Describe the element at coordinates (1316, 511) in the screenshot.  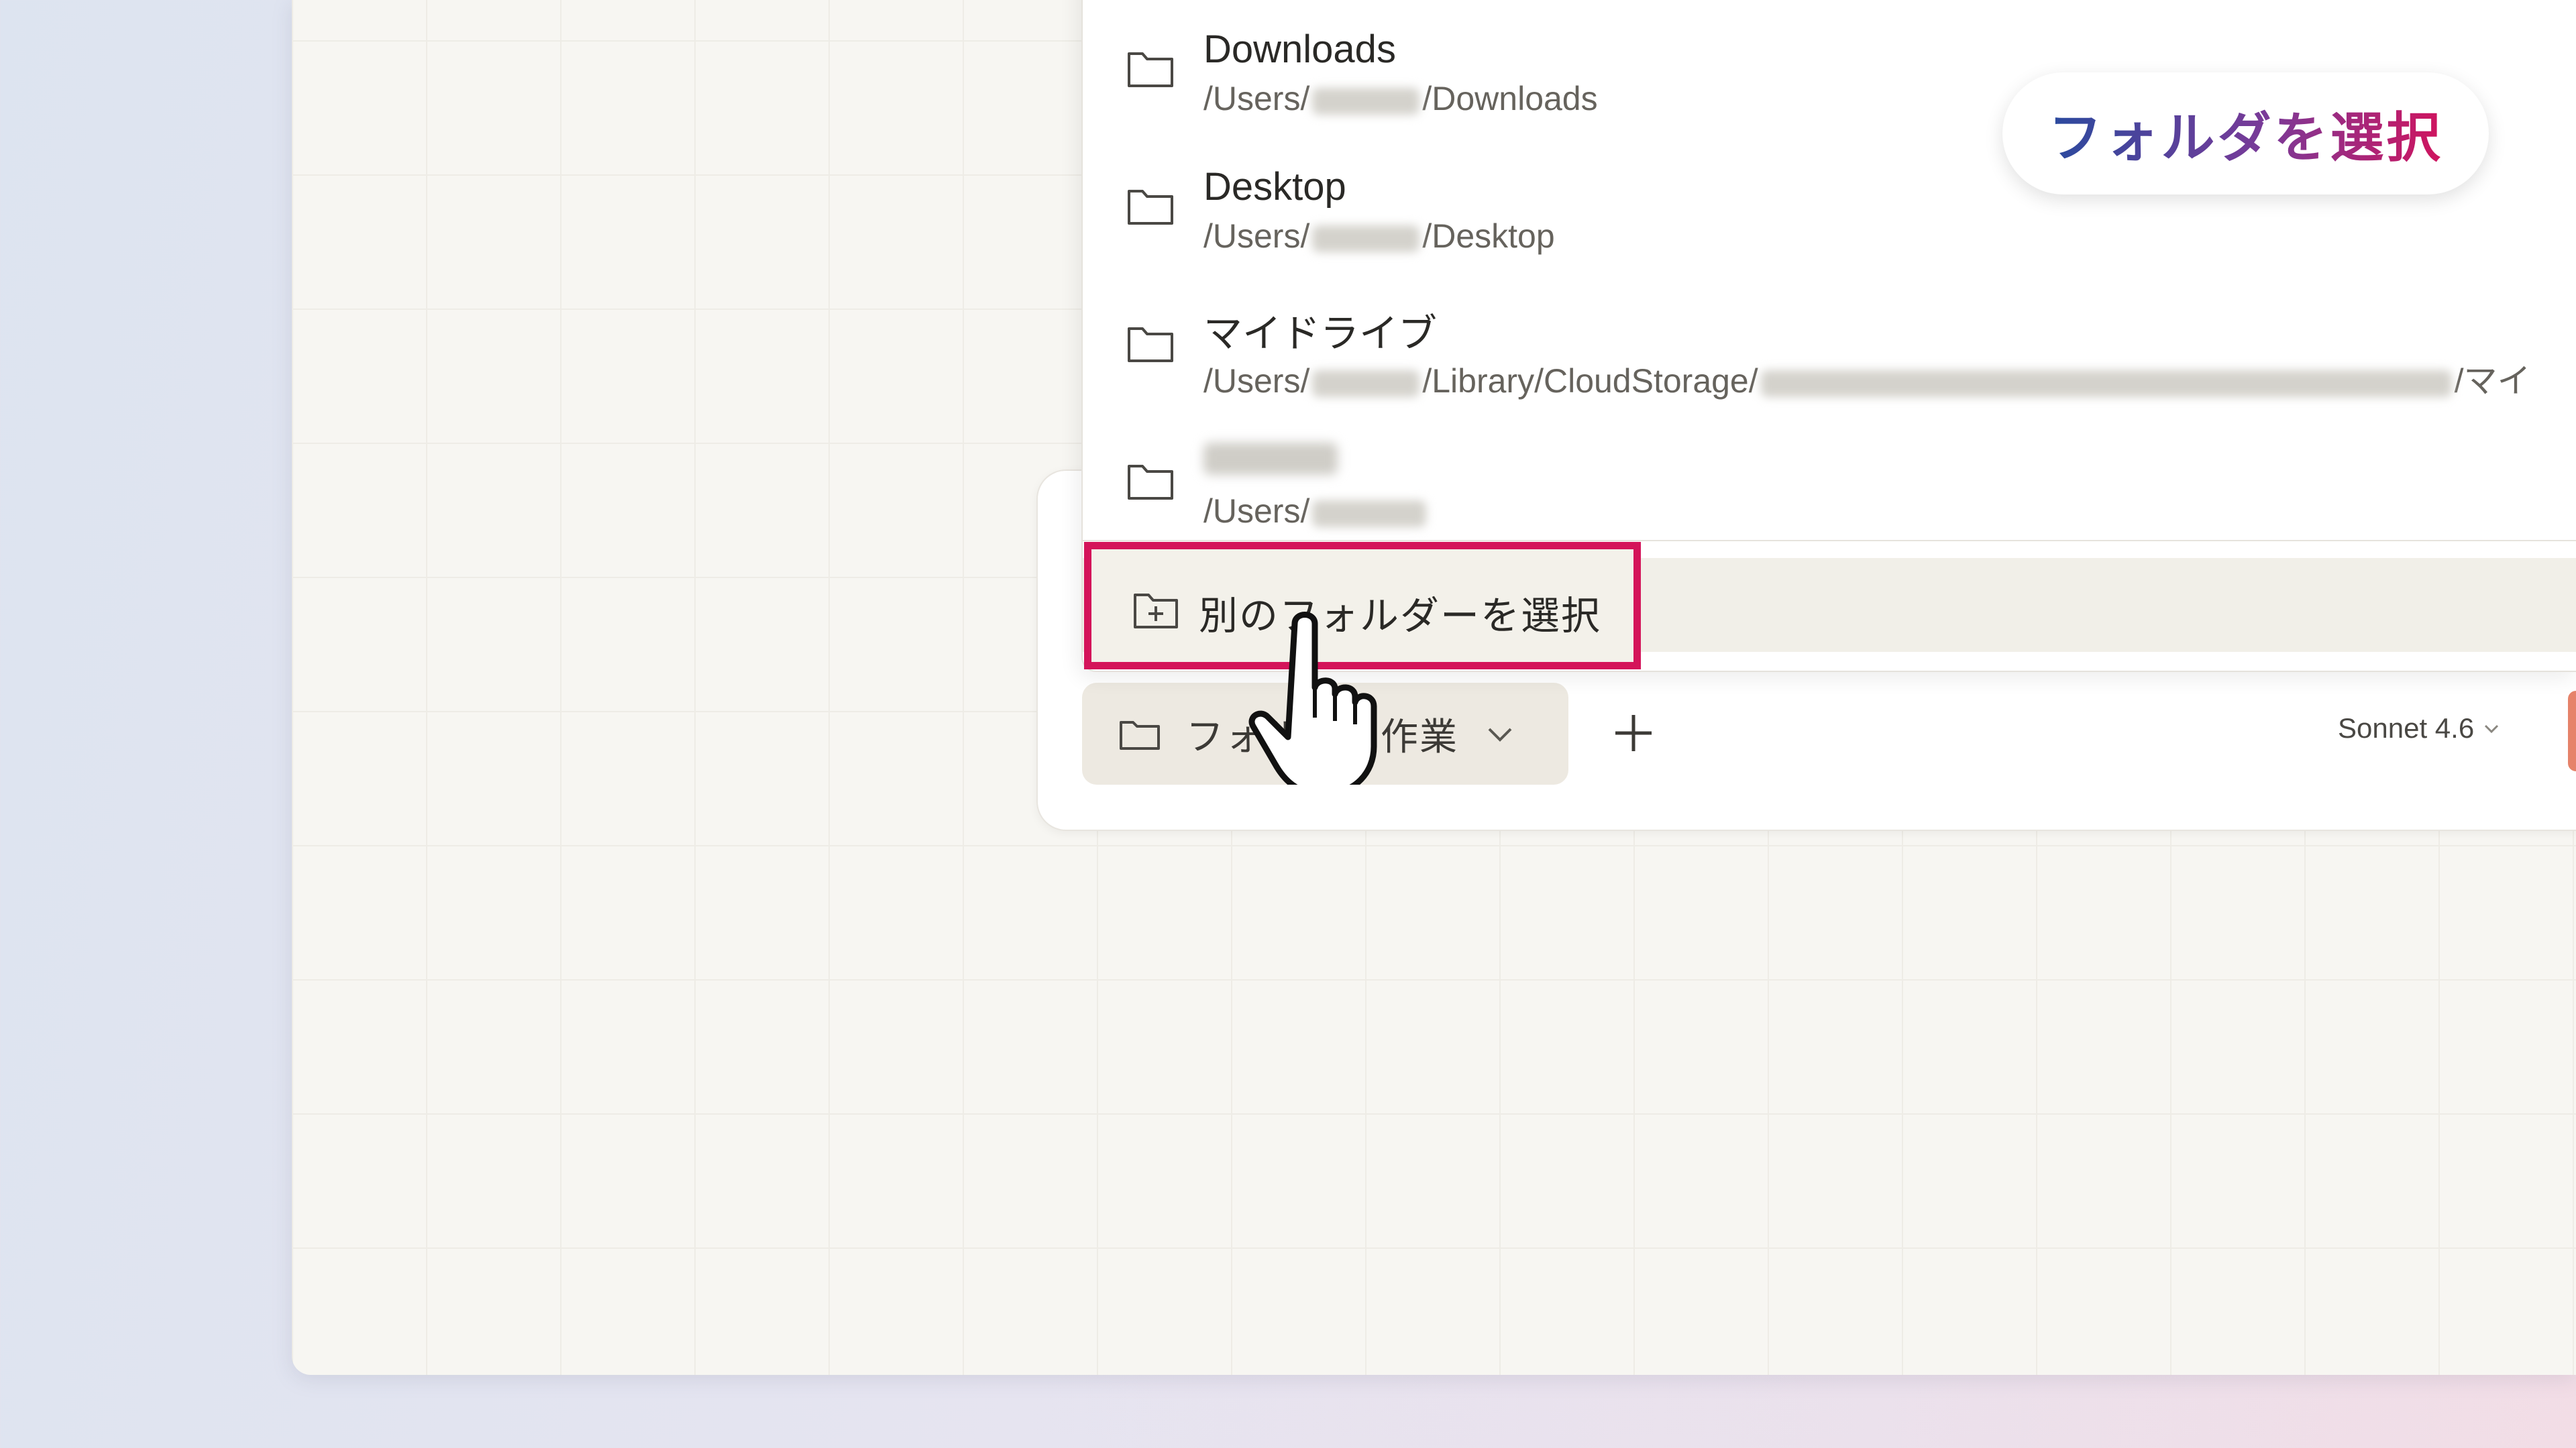
I see `folder-path: /Users/` at that location.